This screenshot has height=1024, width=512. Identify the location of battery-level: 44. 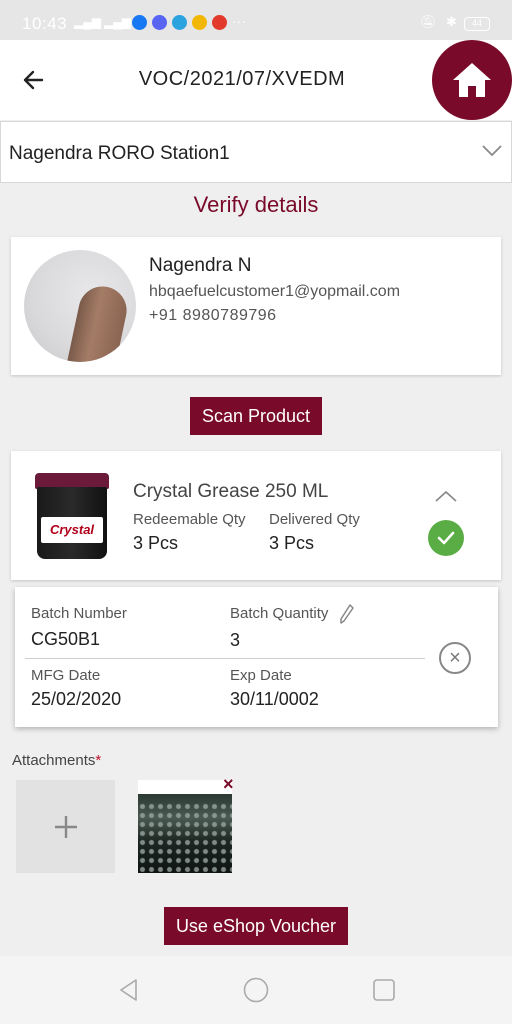
(476, 23).